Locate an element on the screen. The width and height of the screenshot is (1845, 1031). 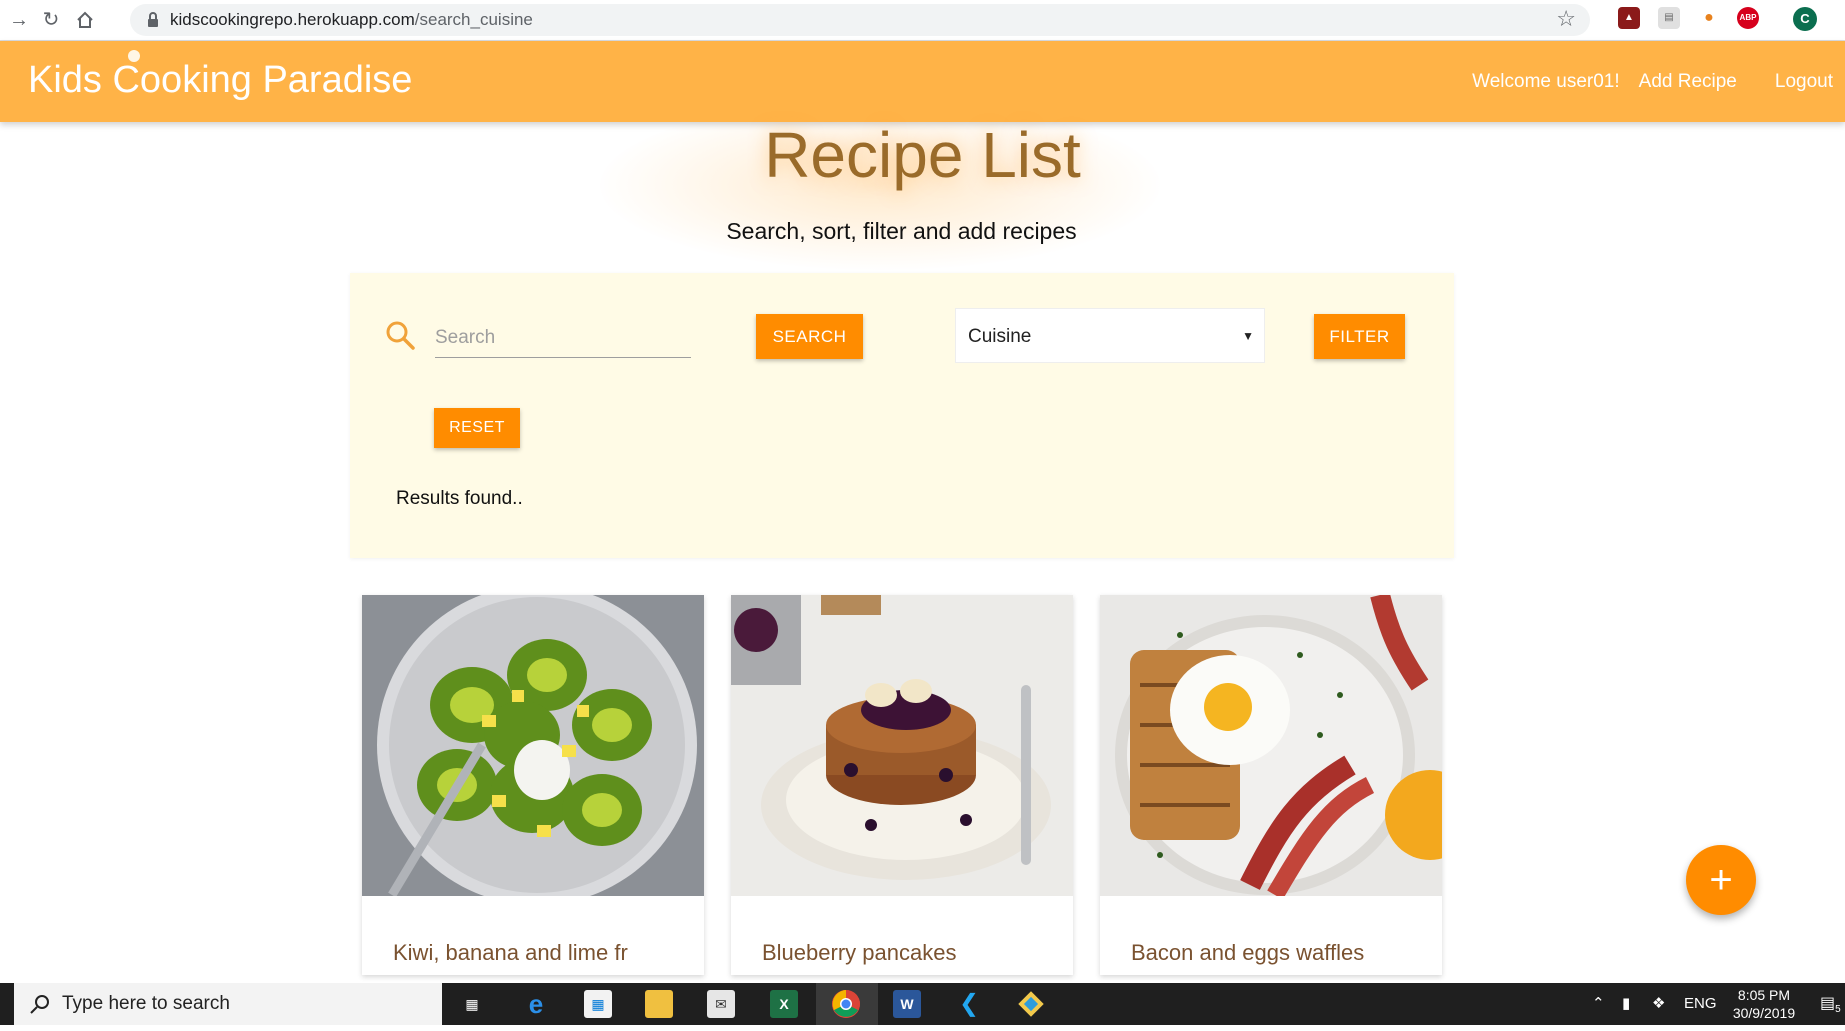
file-explorer-icon is located at coordinates (659, 1004).